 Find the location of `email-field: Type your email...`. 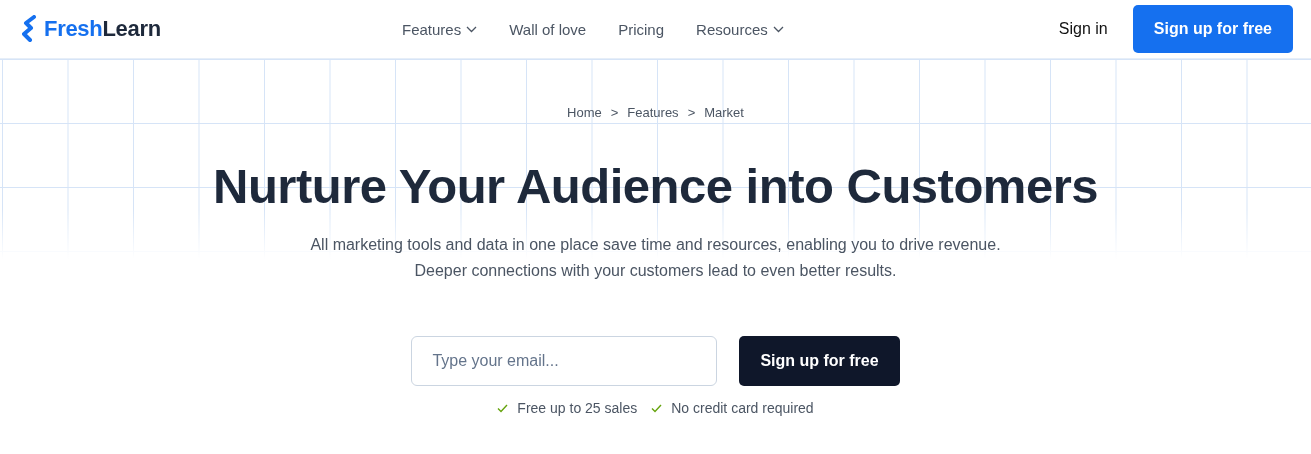

email-field: Type your email... is located at coordinates (564, 361).